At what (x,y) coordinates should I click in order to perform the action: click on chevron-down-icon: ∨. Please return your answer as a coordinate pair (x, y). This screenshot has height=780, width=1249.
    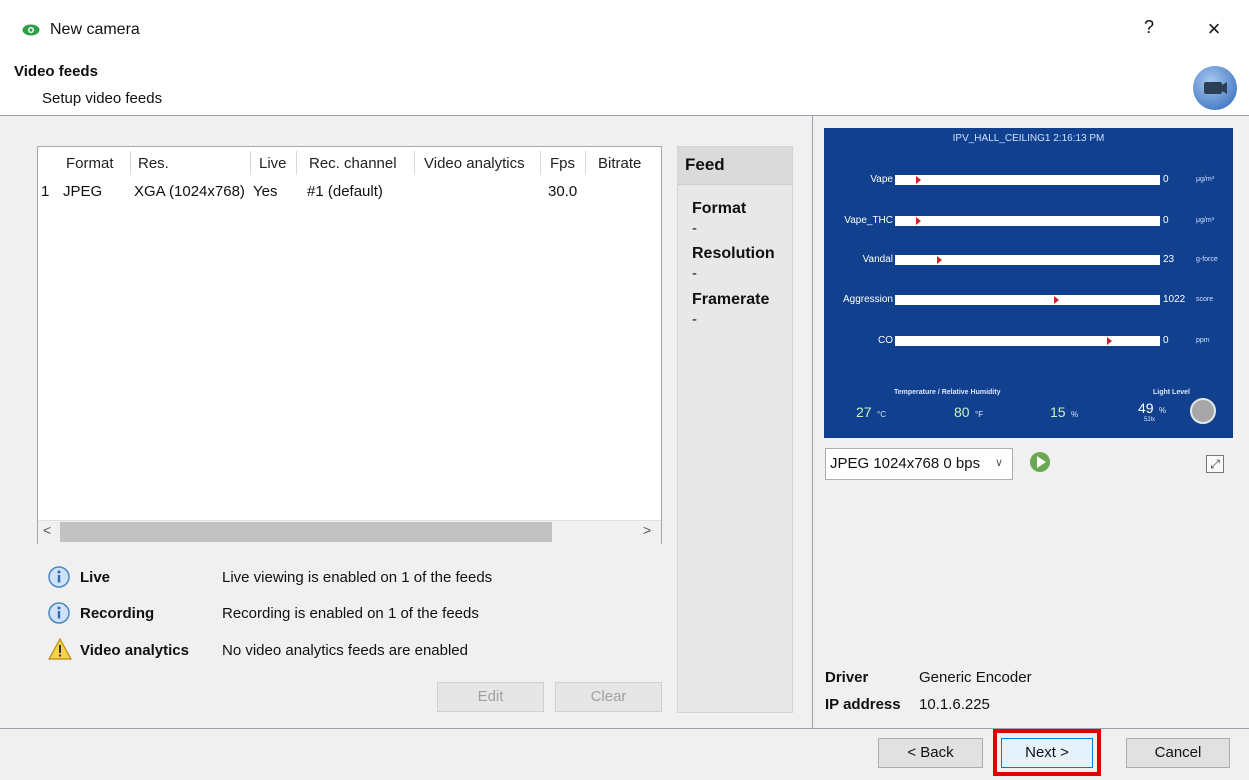
    Looking at the image, I should click on (999, 463).